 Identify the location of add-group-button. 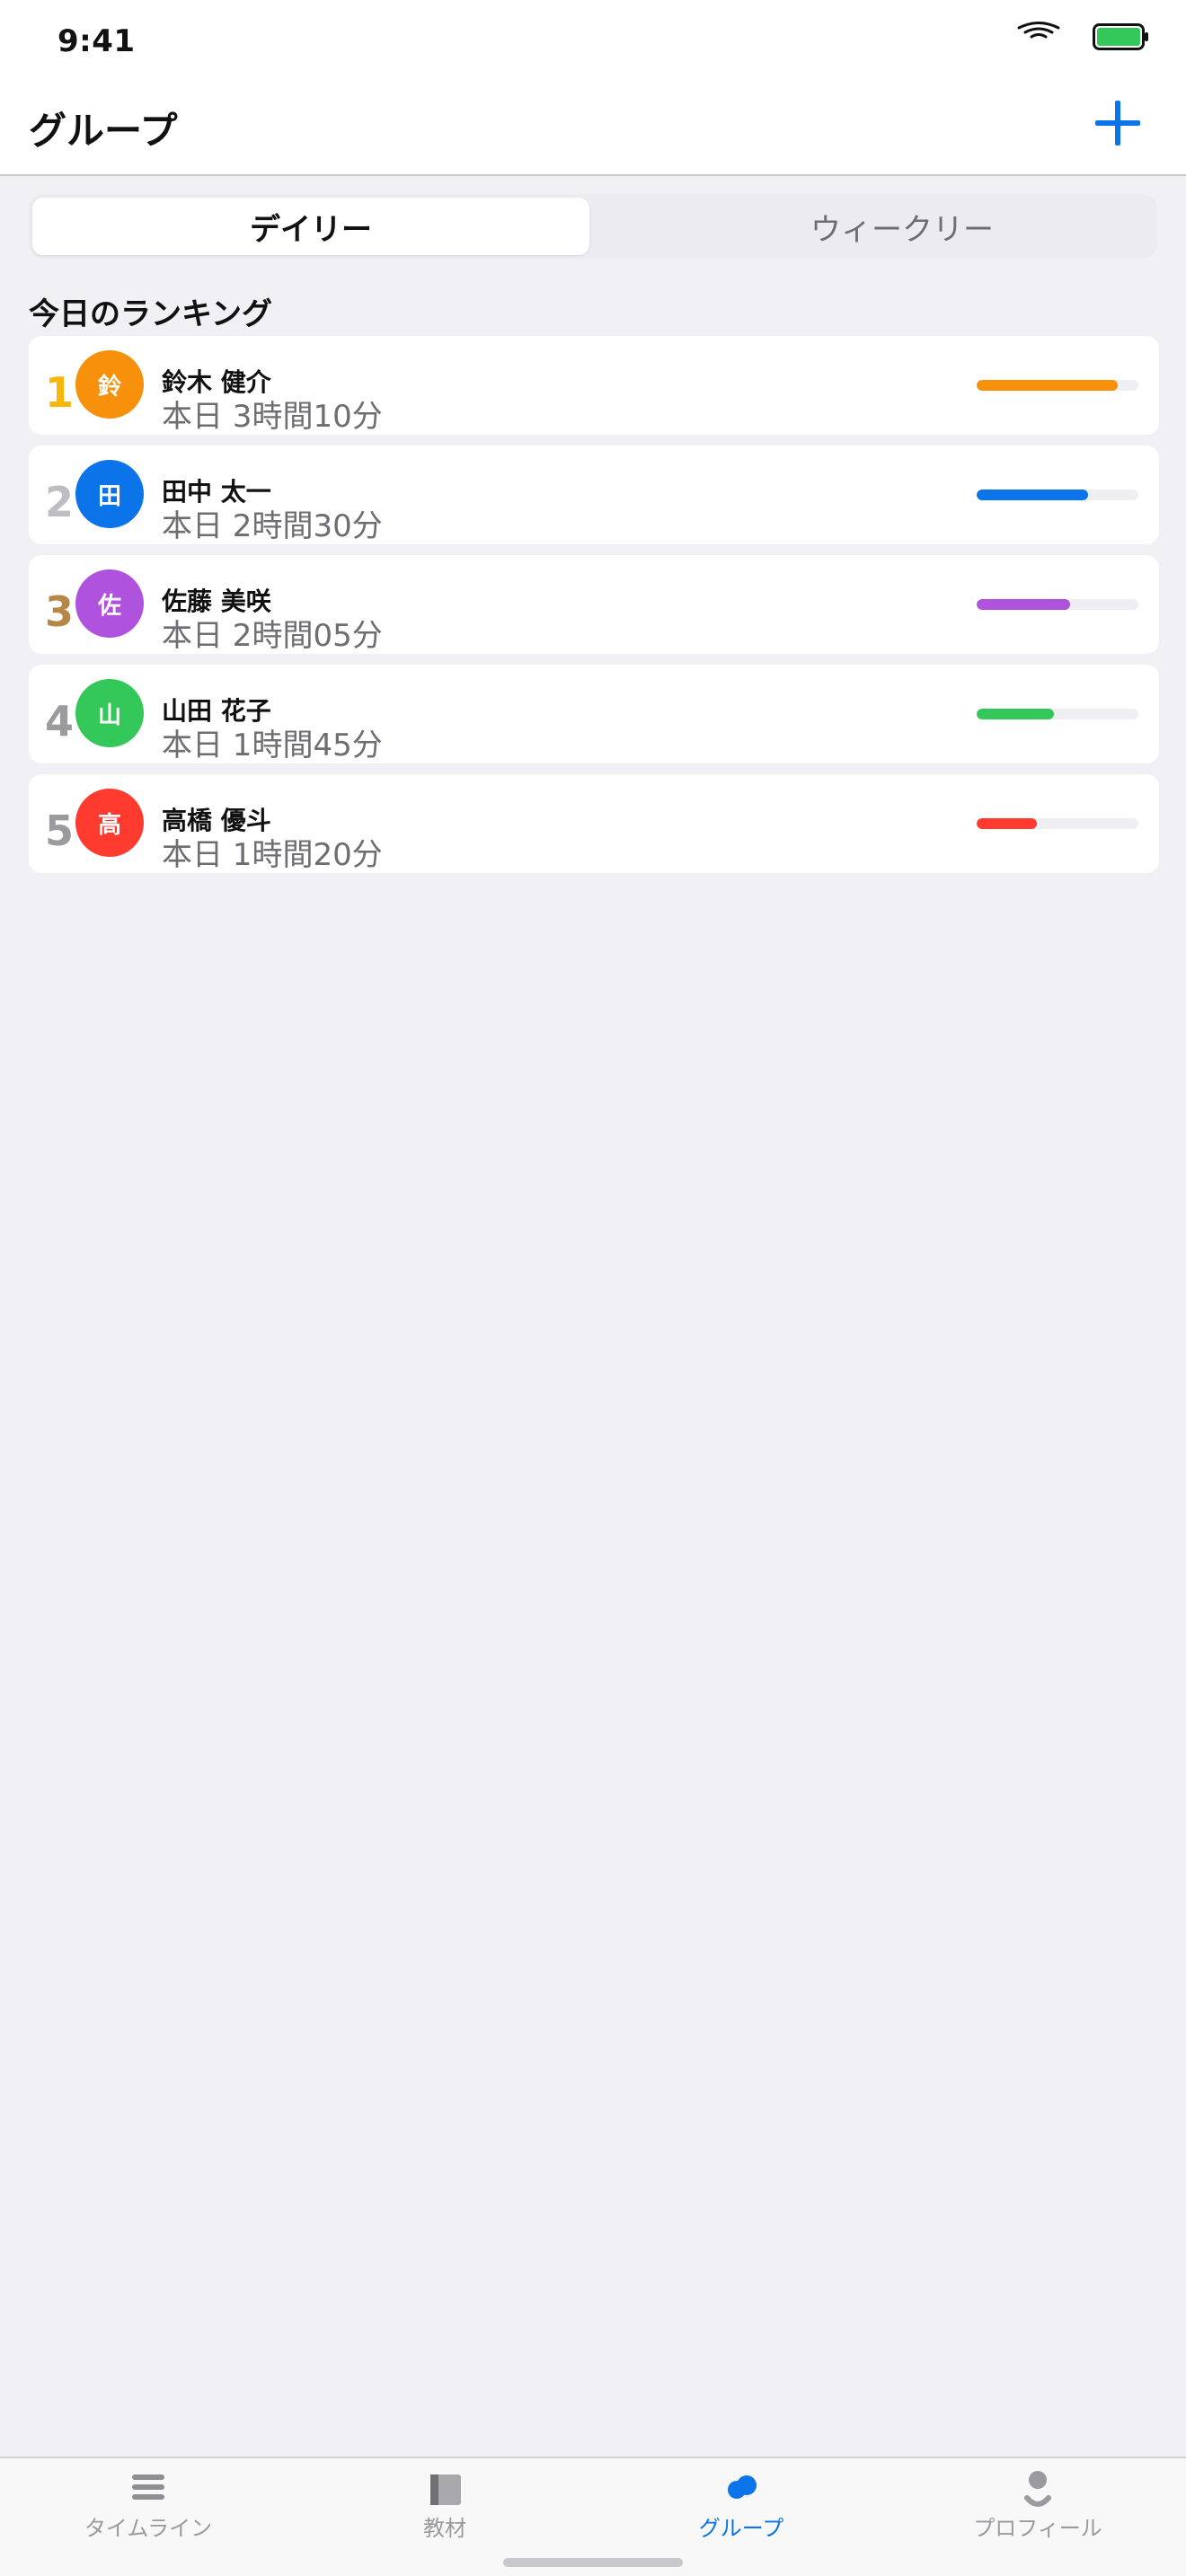
(1117, 123).